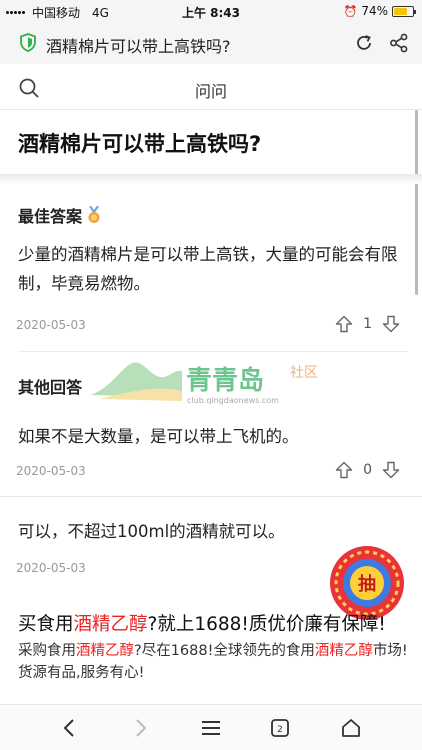  What do you see at coordinates (28, 42) in the screenshot?
I see `shield-icon` at bounding box center [28, 42].